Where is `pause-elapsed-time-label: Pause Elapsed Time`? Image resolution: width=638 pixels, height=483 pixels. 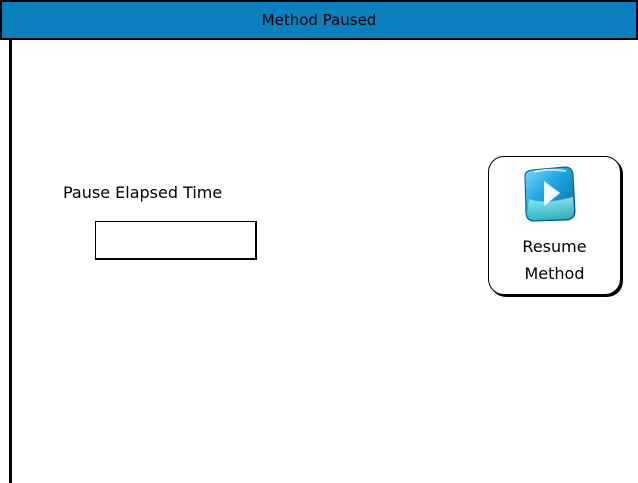
pause-elapsed-time-label: Pause Elapsed Time is located at coordinates (143, 192).